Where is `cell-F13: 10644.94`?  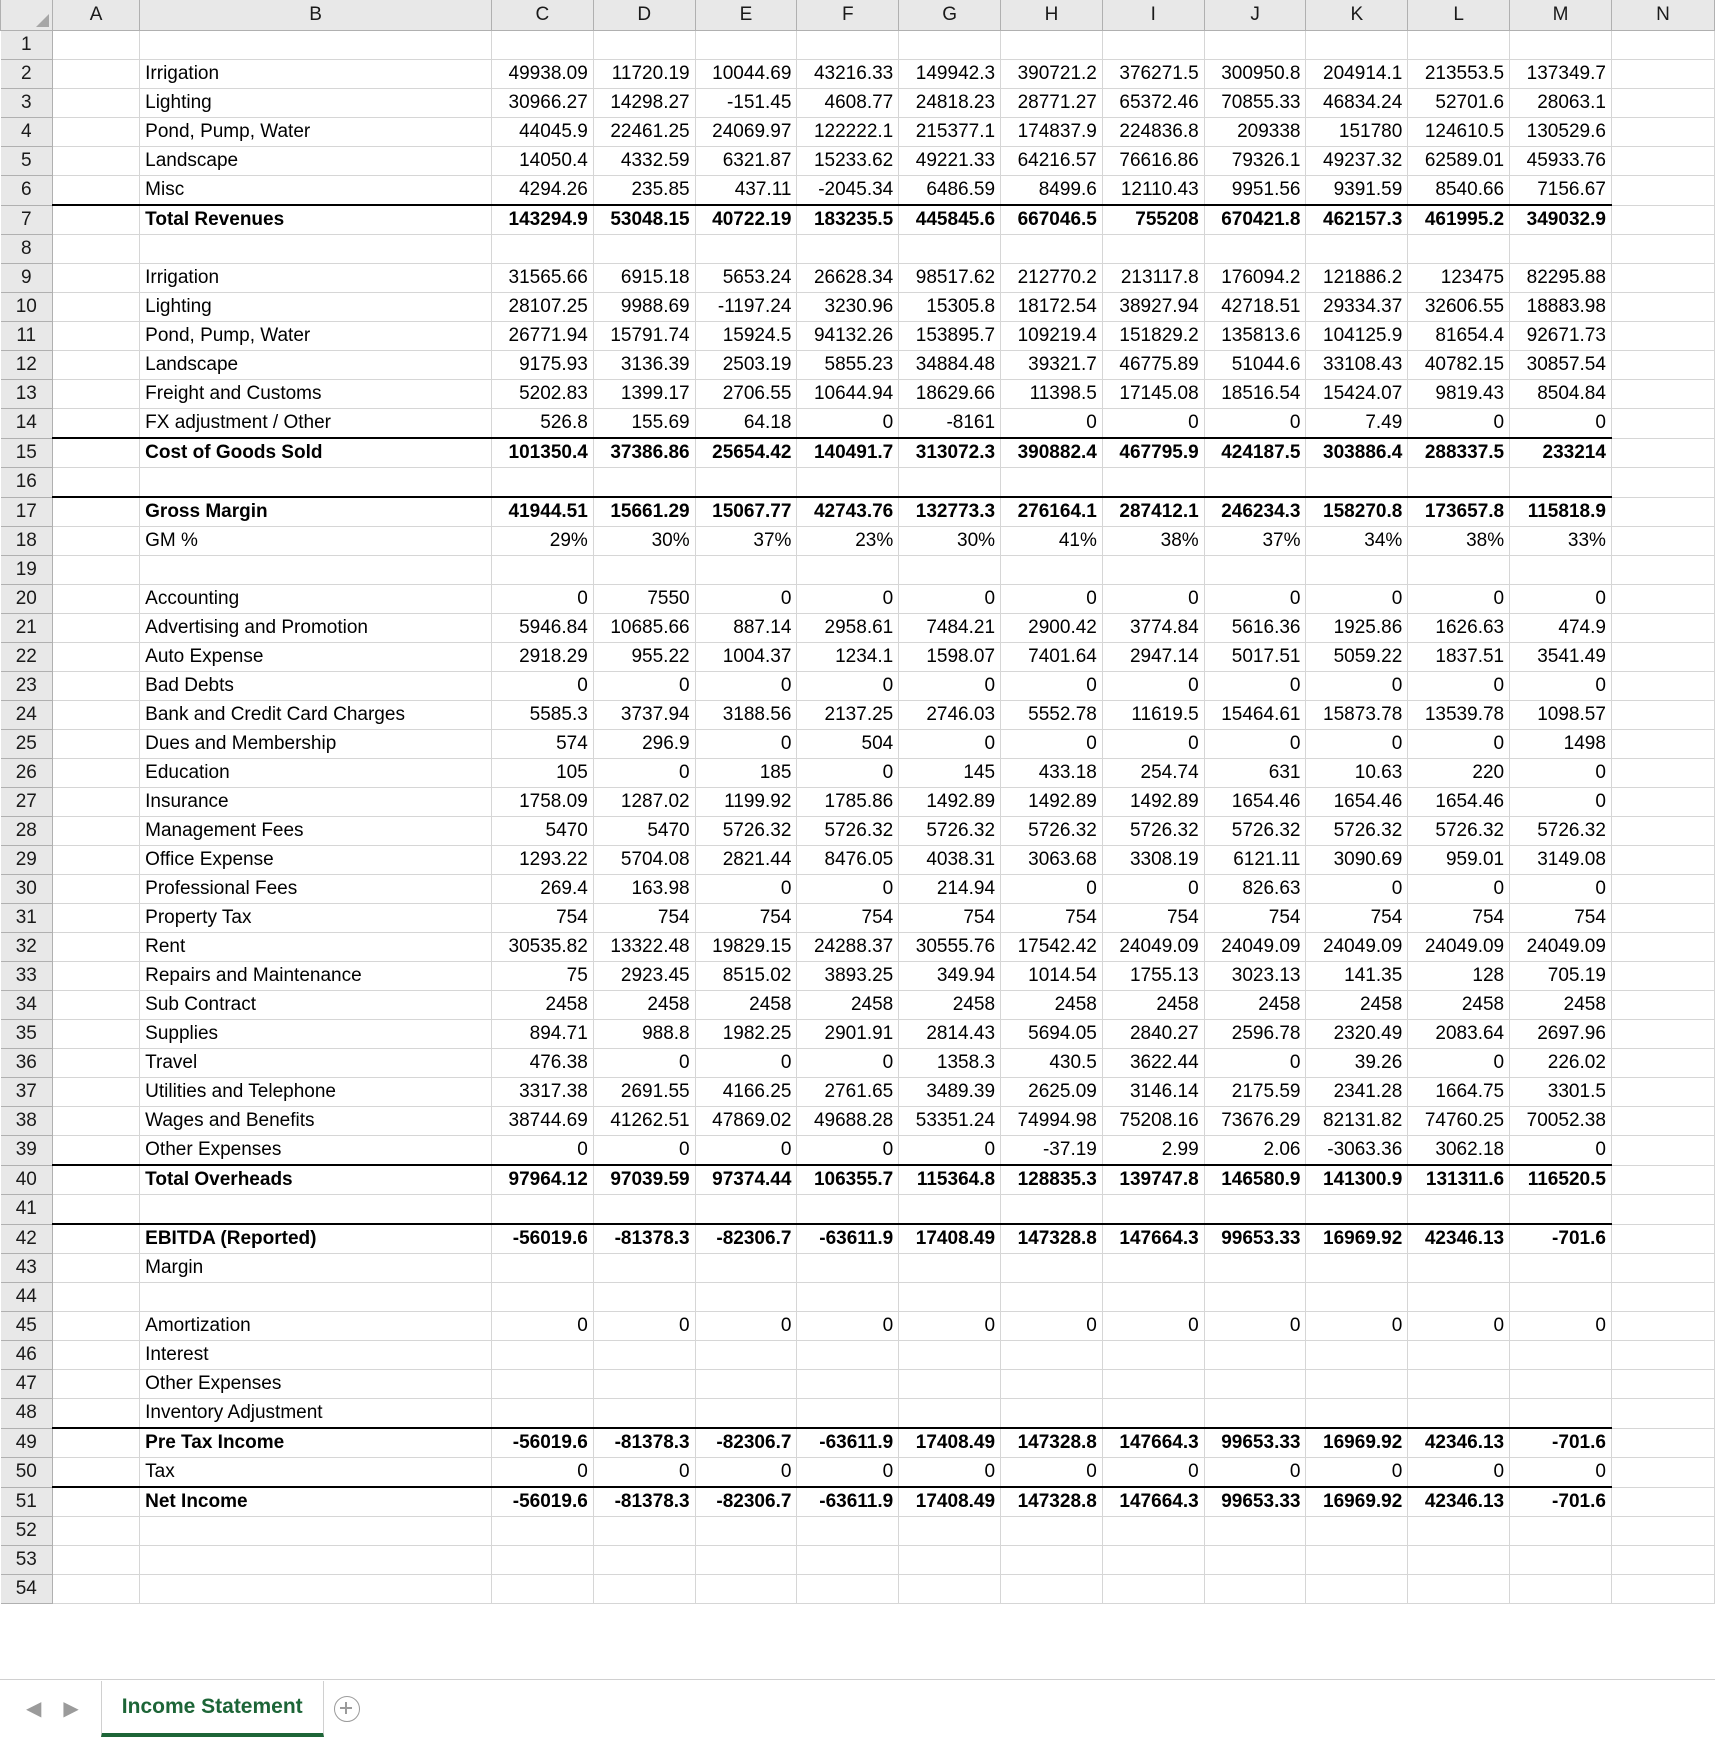 cell-F13: 10644.94 is located at coordinates (848, 394).